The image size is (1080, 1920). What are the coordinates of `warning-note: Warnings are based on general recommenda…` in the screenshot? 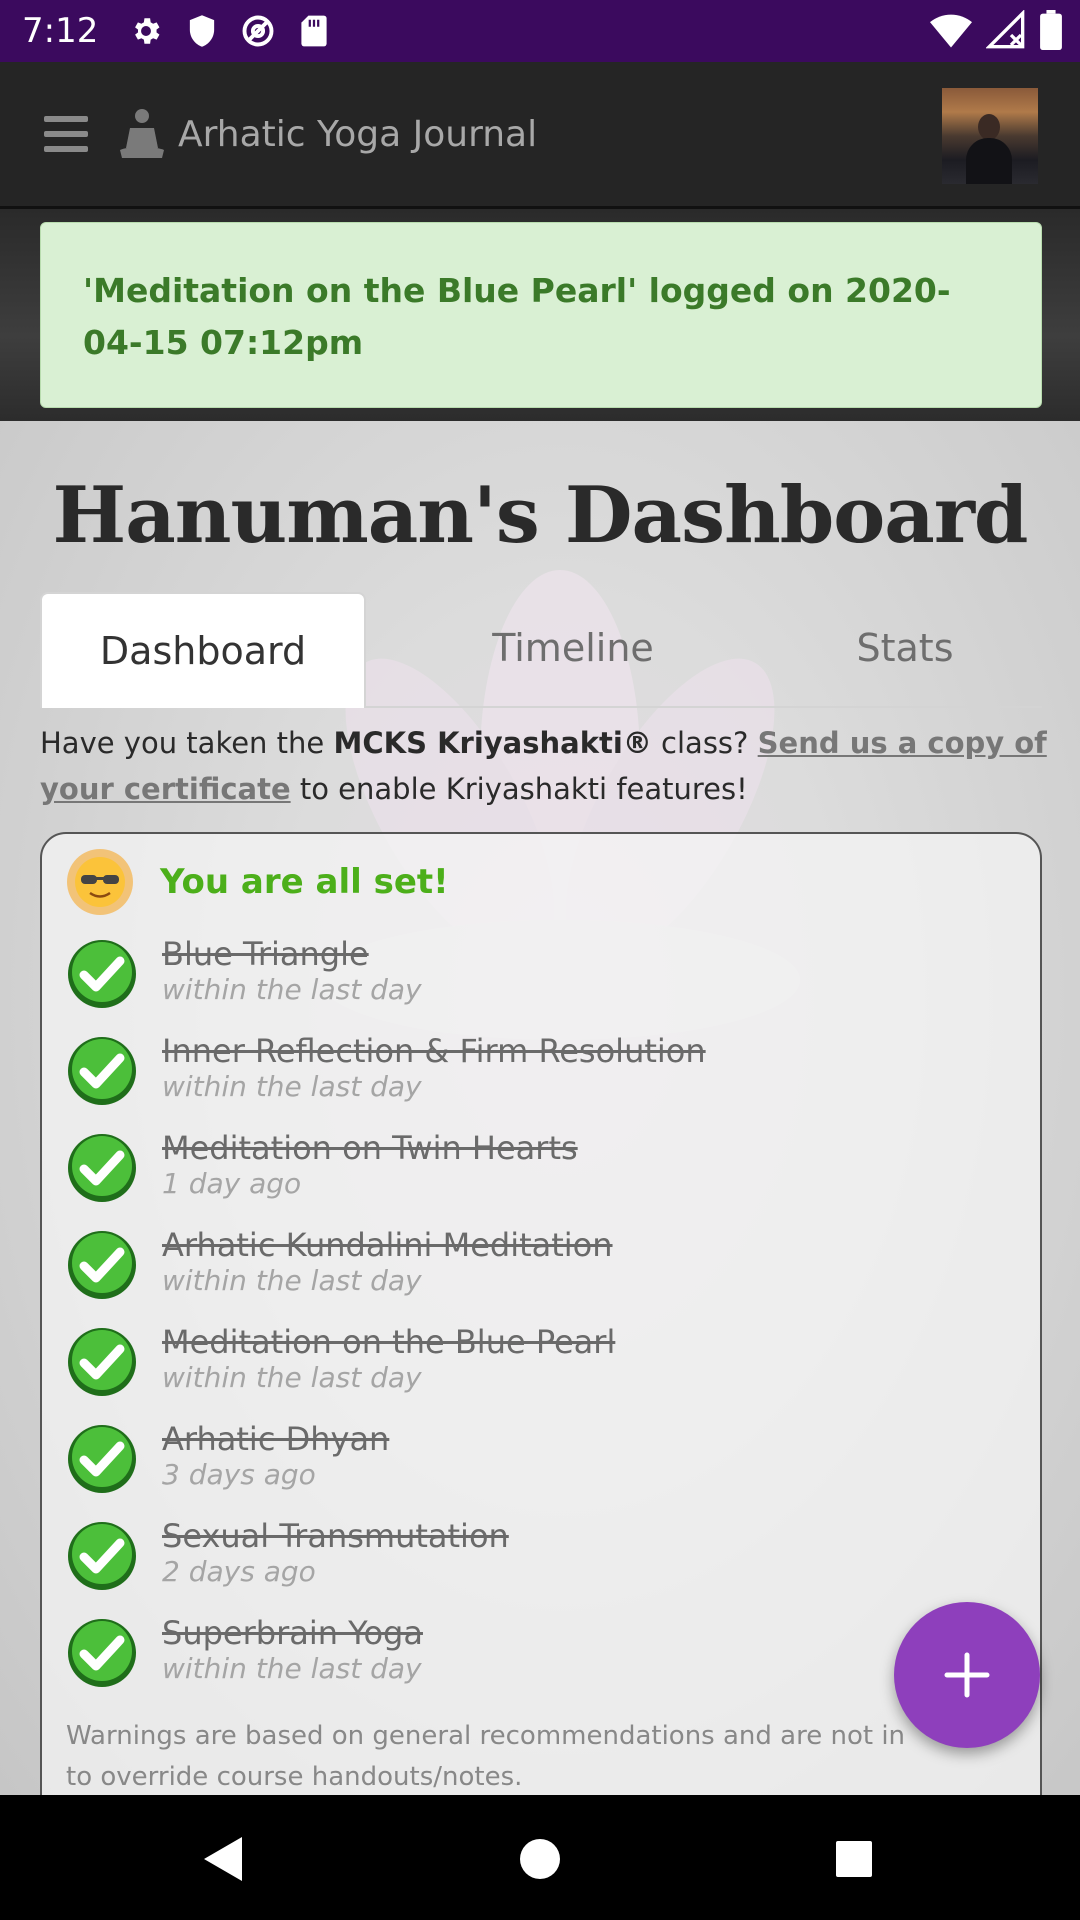 It's located at (486, 1756).